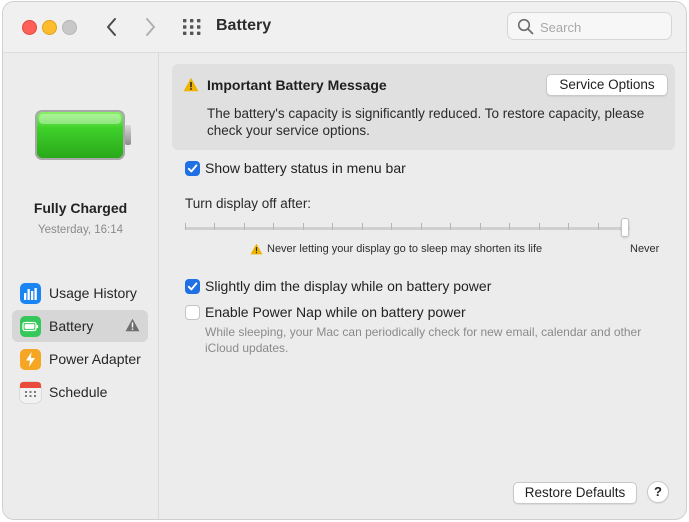 This screenshot has height=522, width=689. I want to click on power-nap-checkbox, so click(192, 312).